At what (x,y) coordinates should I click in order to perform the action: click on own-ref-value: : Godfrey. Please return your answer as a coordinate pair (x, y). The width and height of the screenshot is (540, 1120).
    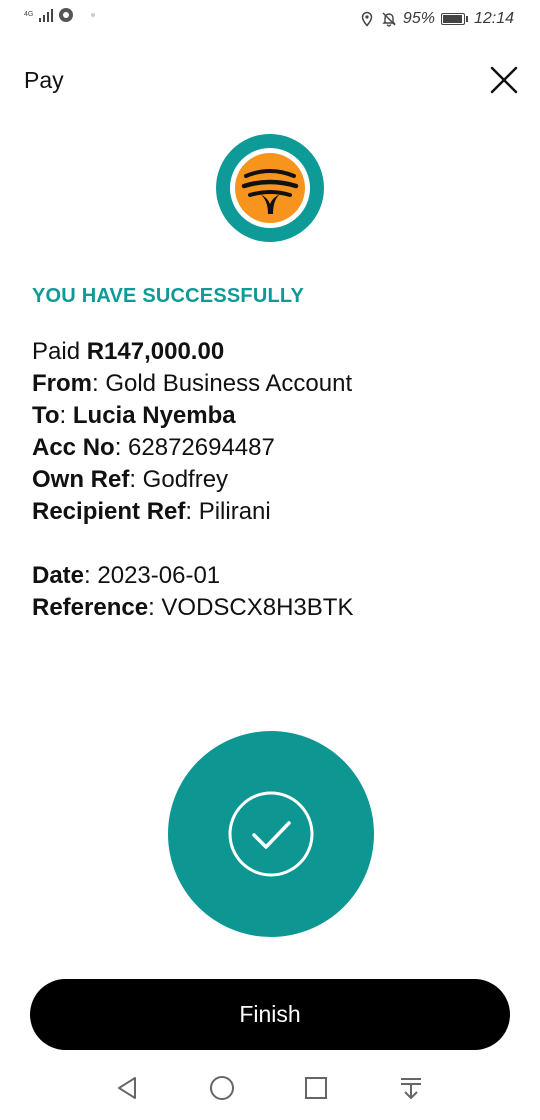
    Looking at the image, I should click on (179, 479).